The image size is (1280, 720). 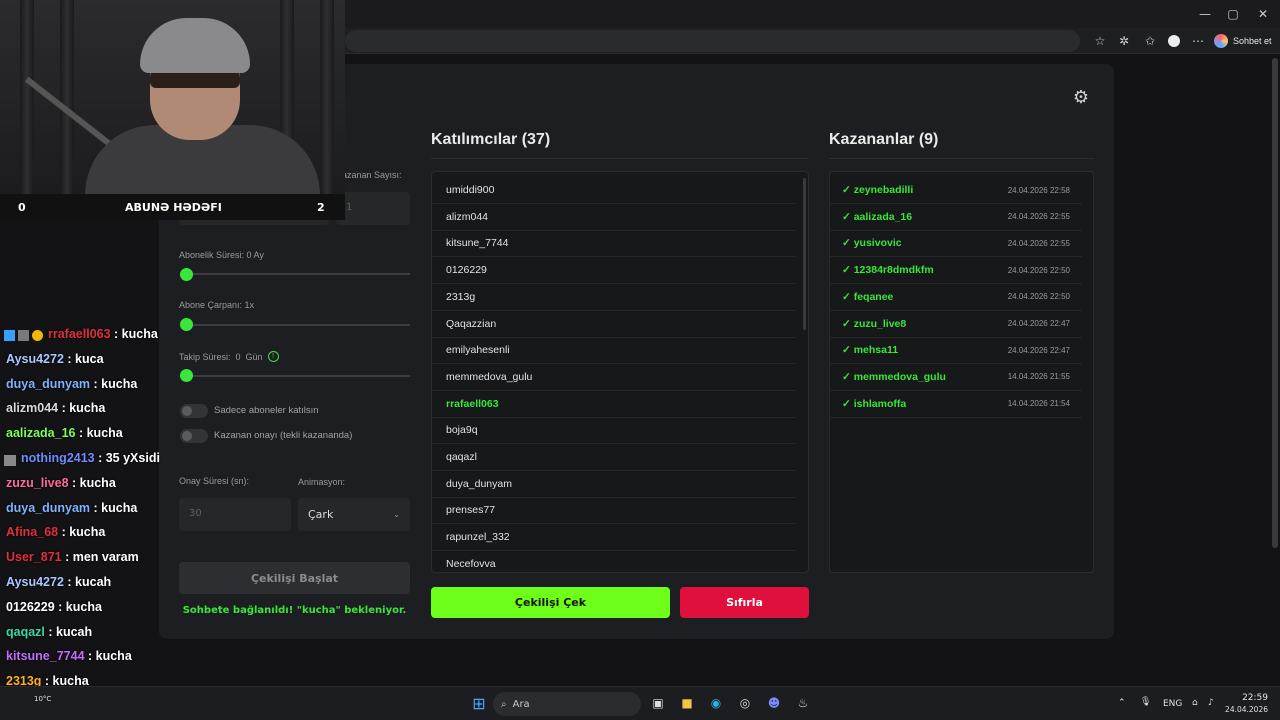 I want to click on chat-username: qaqazl, so click(x=25, y=631).